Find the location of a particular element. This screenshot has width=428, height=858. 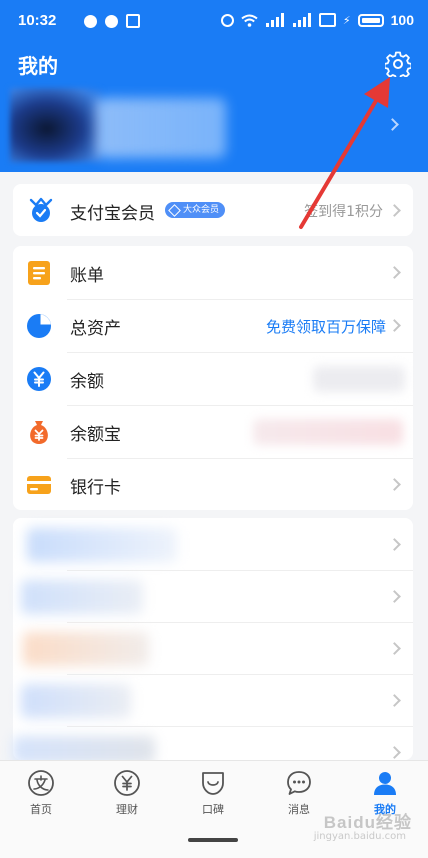

avatar is located at coordinates (56, 125).